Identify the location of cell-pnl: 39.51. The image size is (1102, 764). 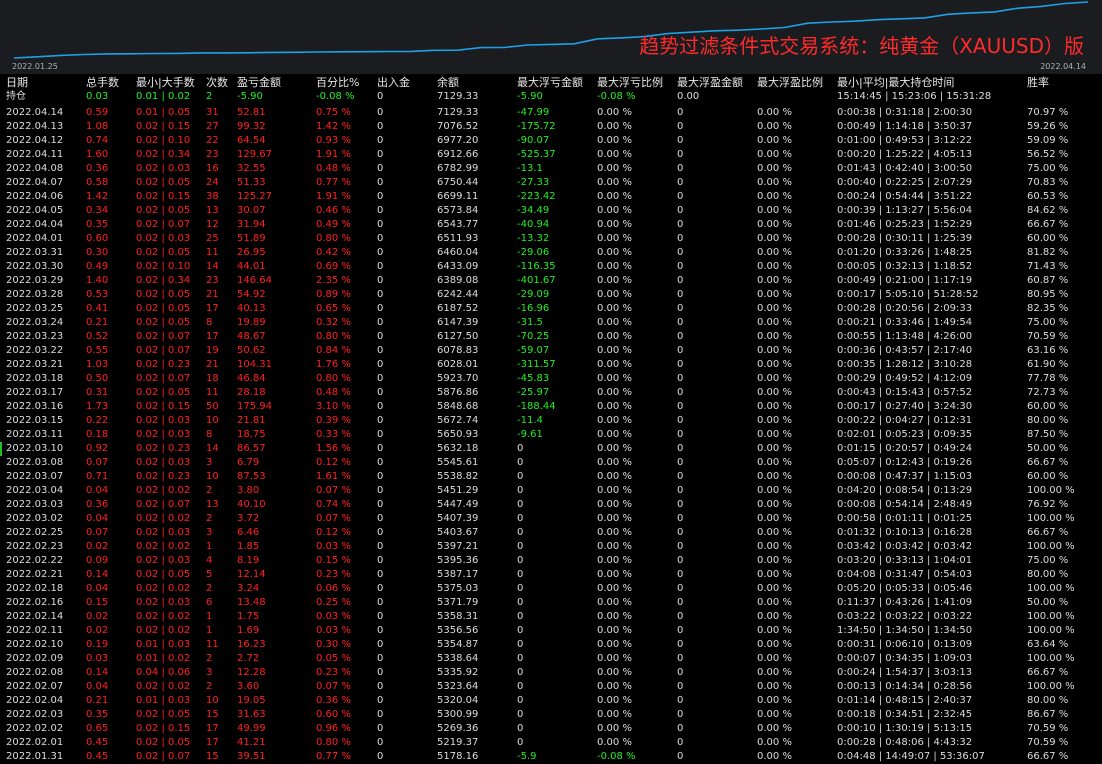
(251, 756).